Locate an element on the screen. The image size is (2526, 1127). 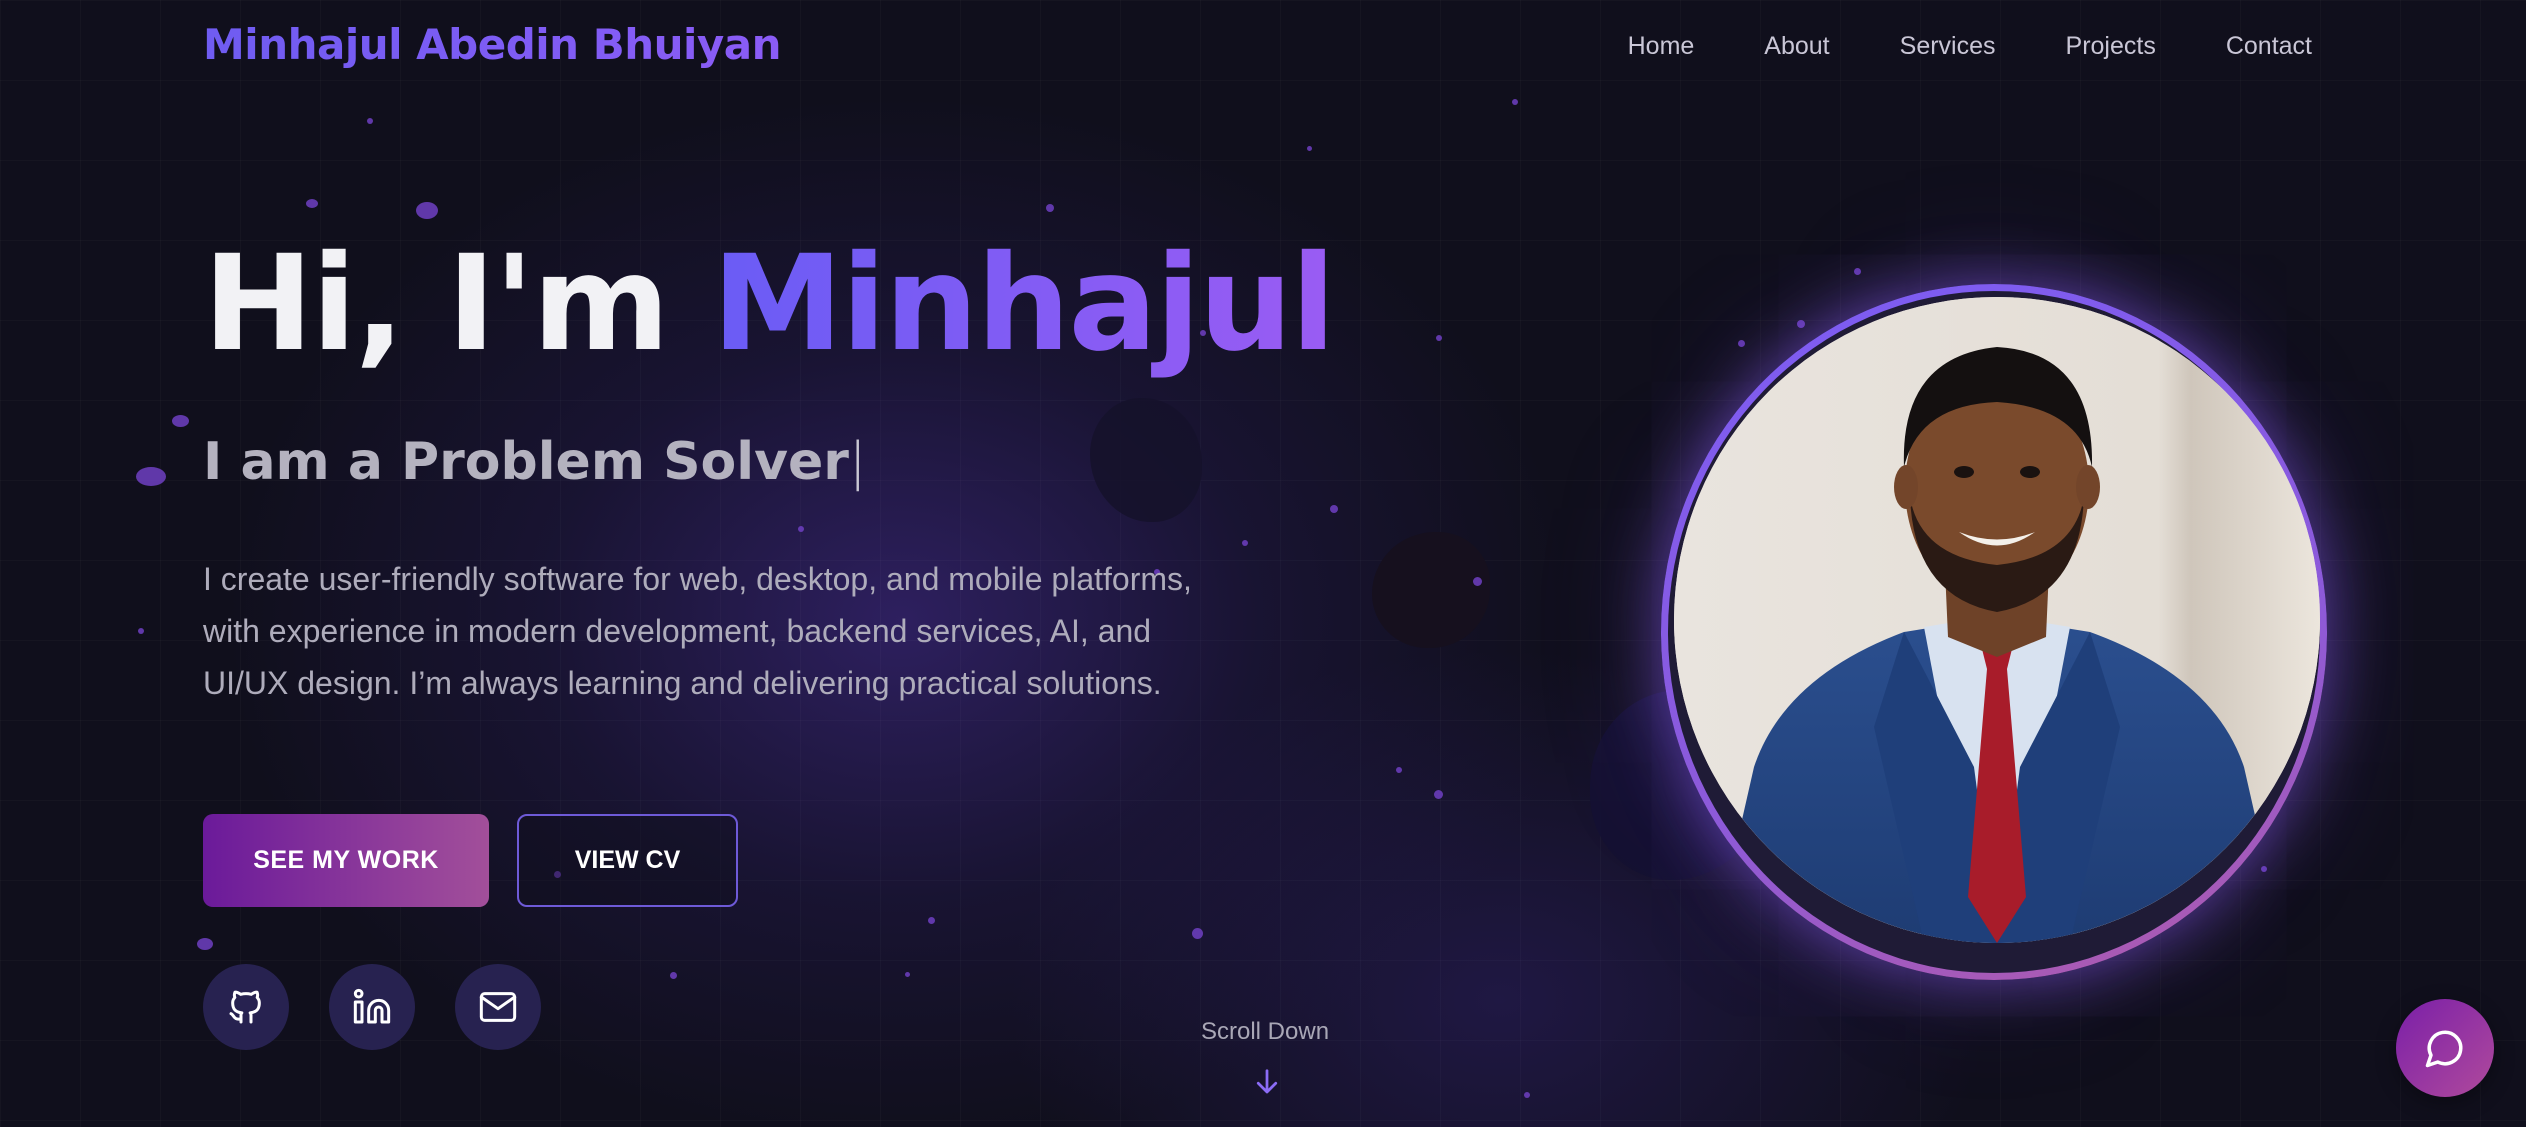
scroll-down-label: Scroll Down is located at coordinates (1265, 1032).